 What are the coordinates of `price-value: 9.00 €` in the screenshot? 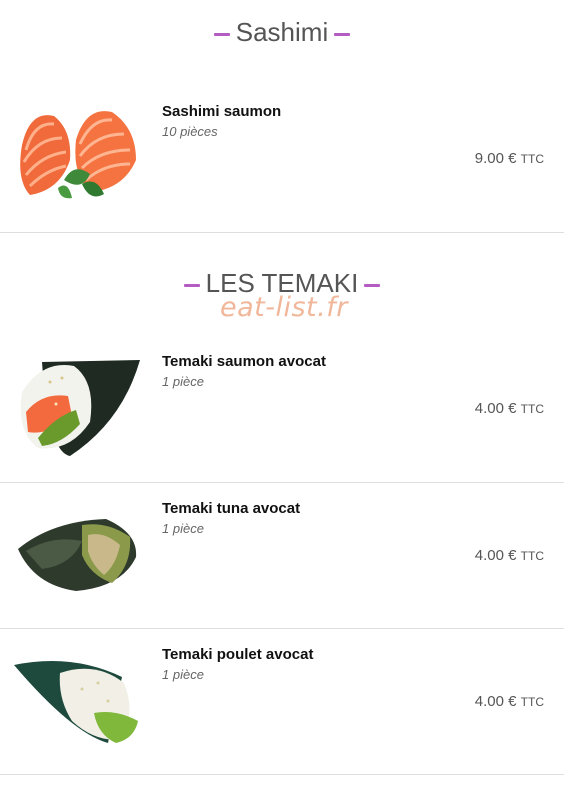 It's located at (495, 158).